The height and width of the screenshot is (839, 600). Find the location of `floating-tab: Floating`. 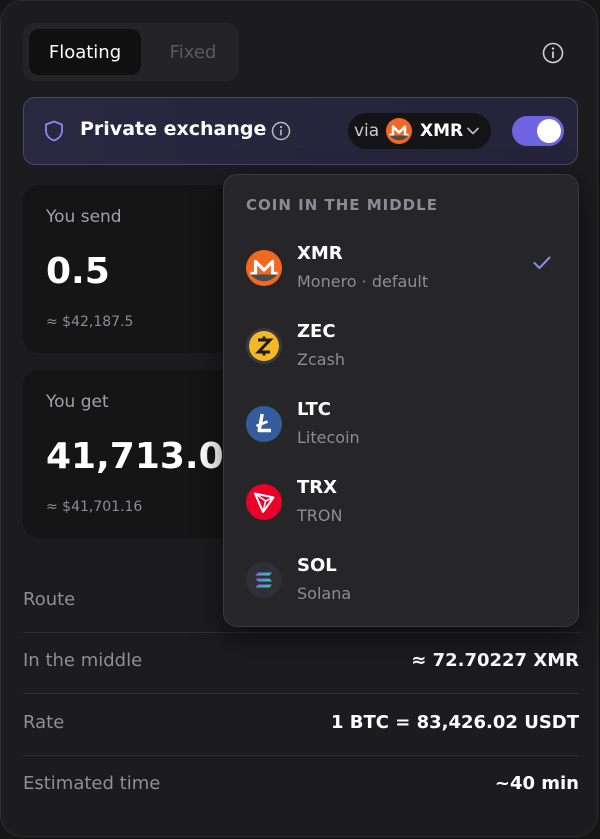

floating-tab: Floating is located at coordinates (85, 52).